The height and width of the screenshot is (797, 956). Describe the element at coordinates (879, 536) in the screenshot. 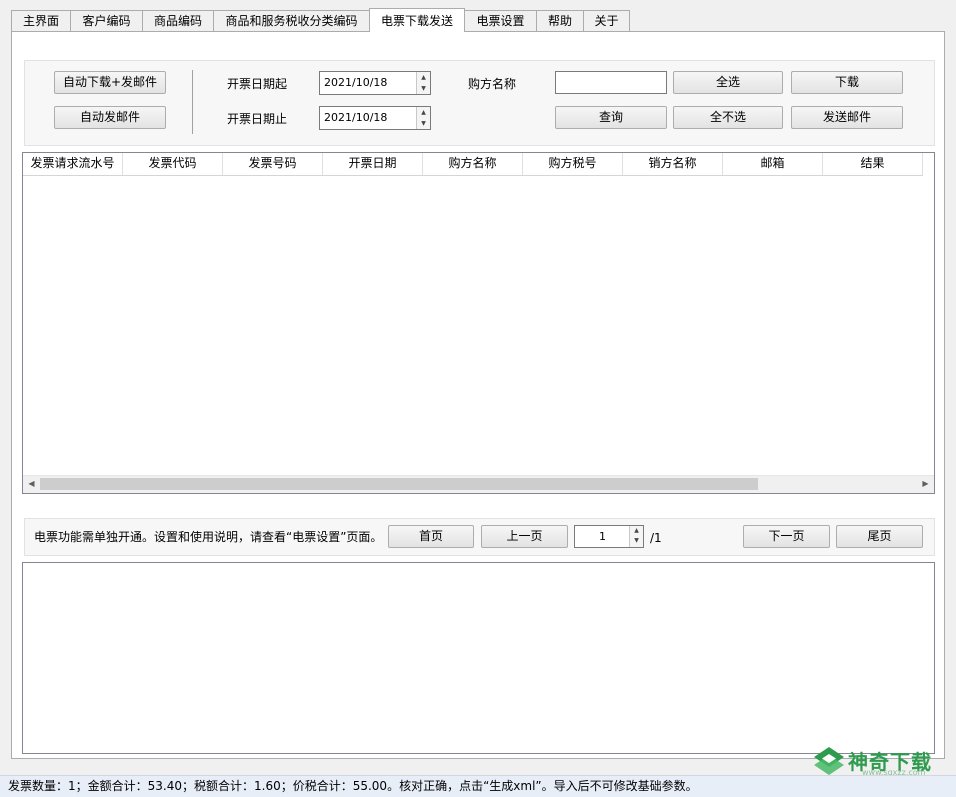

I see `last-page-button: 尾页` at that location.